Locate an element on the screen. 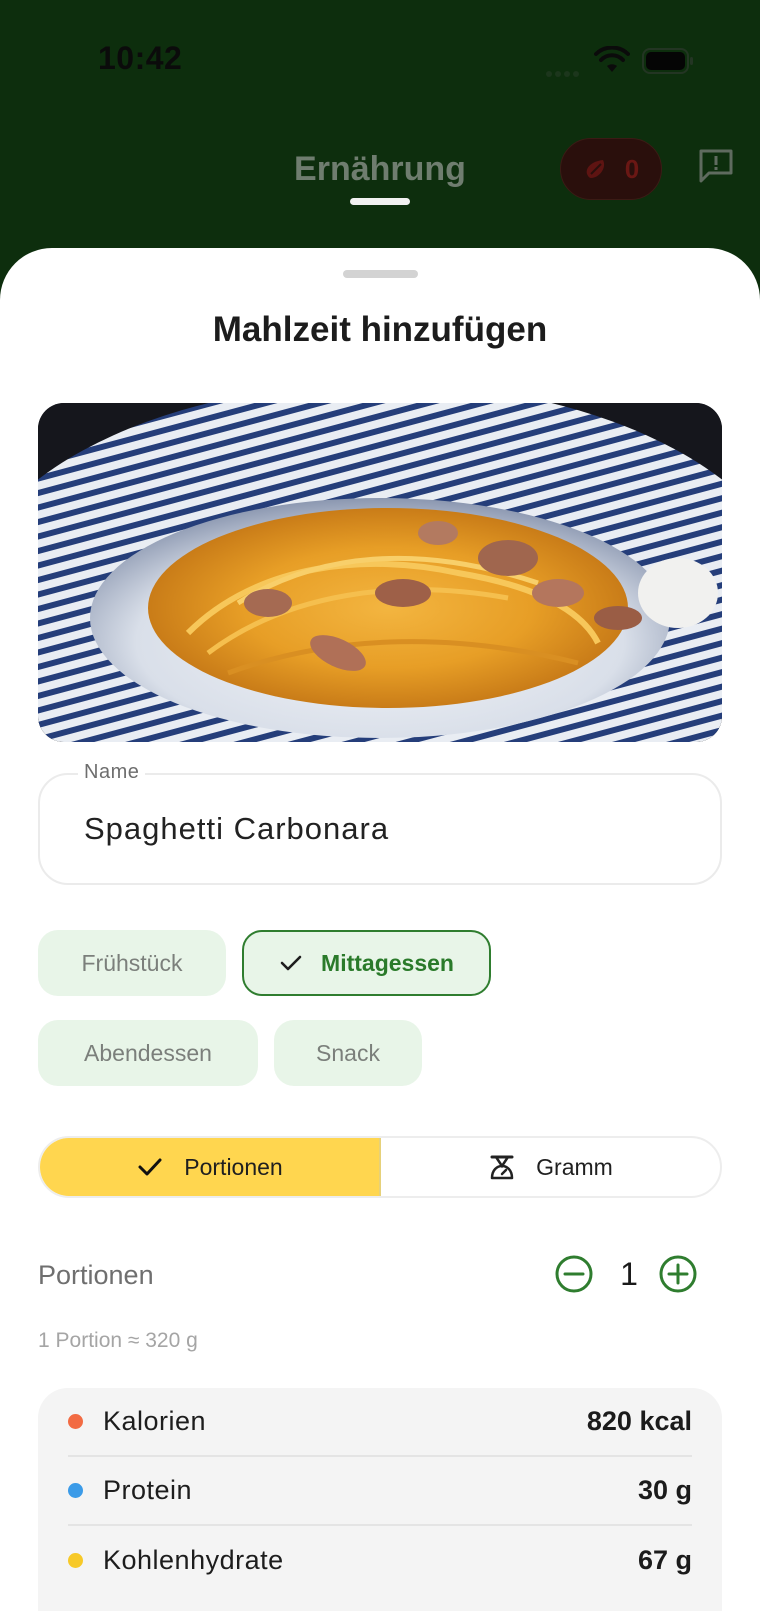  meal-type-chip-fruehstueck: Frühstück is located at coordinates (132, 963).